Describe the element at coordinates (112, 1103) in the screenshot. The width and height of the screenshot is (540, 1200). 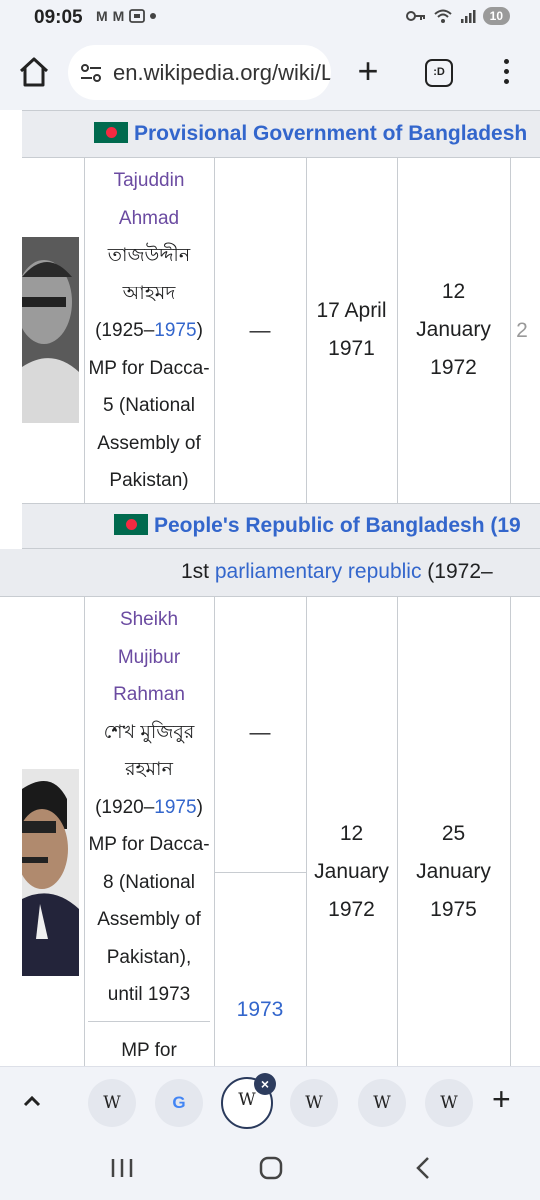
I see `tab-wikipedia-1: W` at that location.